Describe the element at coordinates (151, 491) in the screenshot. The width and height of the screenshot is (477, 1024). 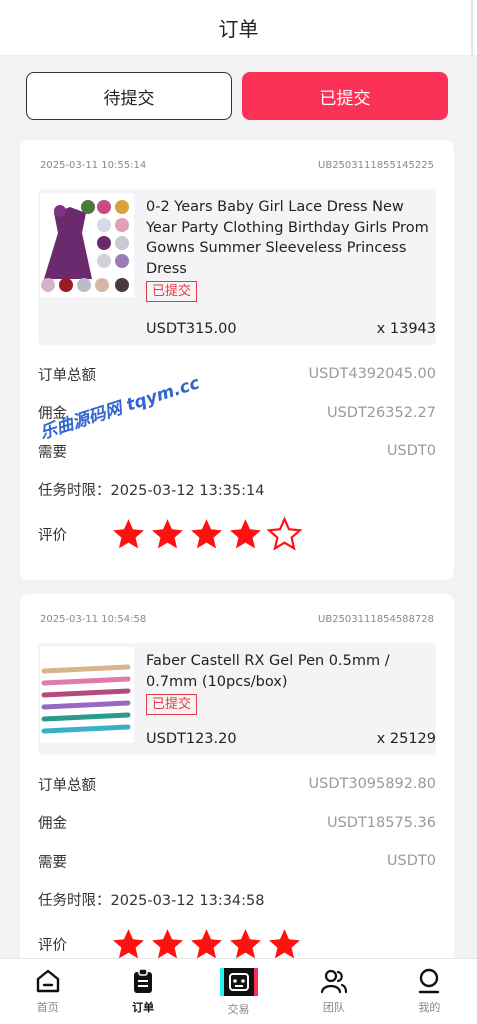
I see `task-deadline: 任务时限：2025-03-12 13:35:14` at that location.